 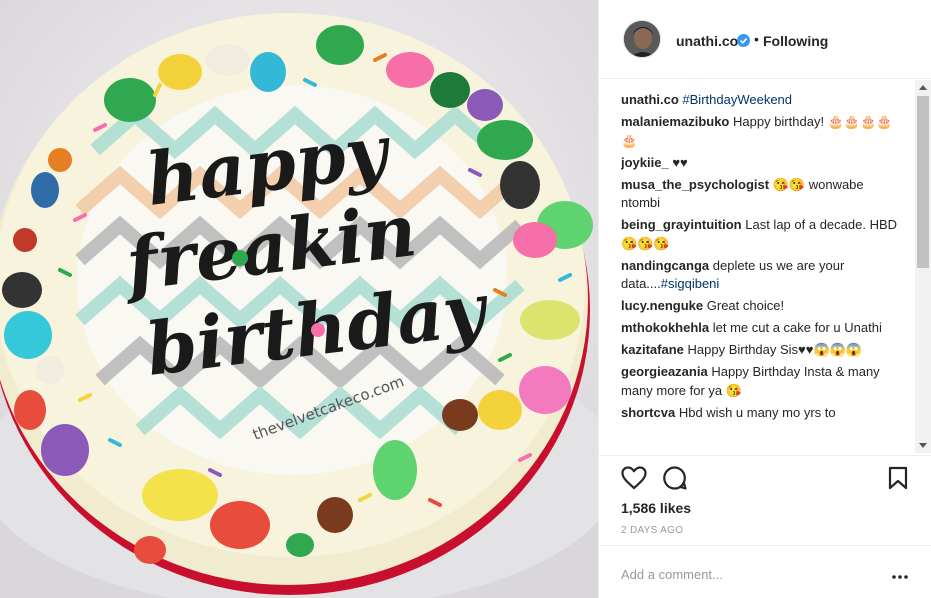 What do you see at coordinates (760, 163) in the screenshot?
I see `comment-item: joykiie_ ♥♥` at bounding box center [760, 163].